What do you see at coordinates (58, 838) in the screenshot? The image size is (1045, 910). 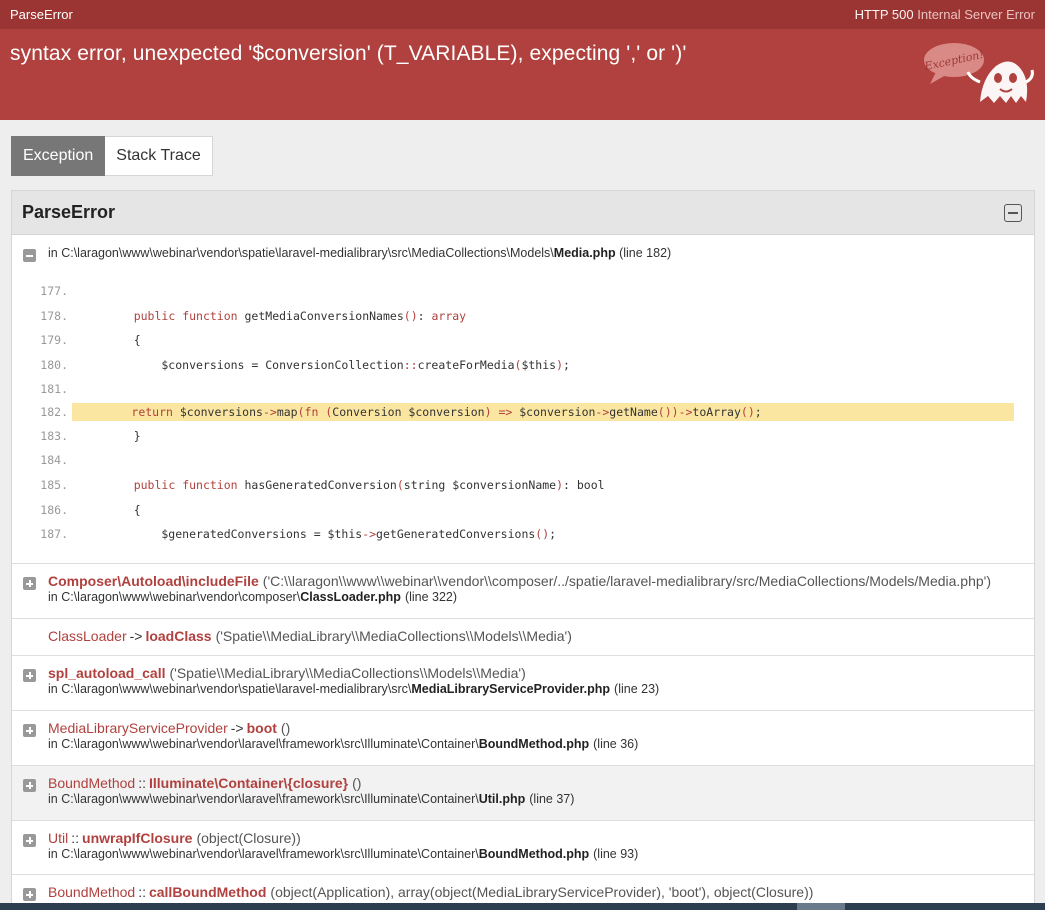 I see `frame-class: Util` at bounding box center [58, 838].